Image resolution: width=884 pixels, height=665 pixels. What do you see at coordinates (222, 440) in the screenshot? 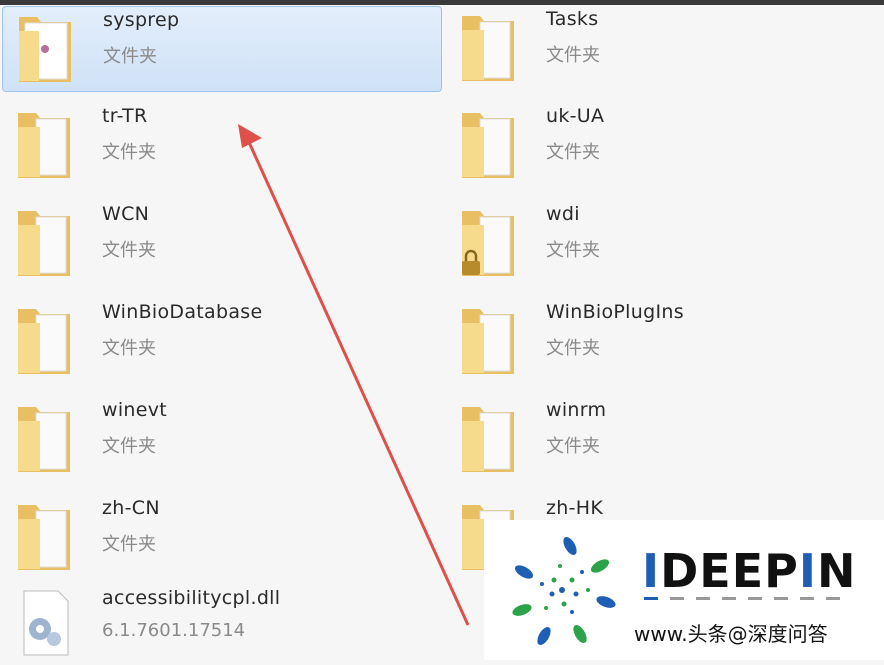
I see `file-item-winevt: winevt 文件夹` at bounding box center [222, 440].